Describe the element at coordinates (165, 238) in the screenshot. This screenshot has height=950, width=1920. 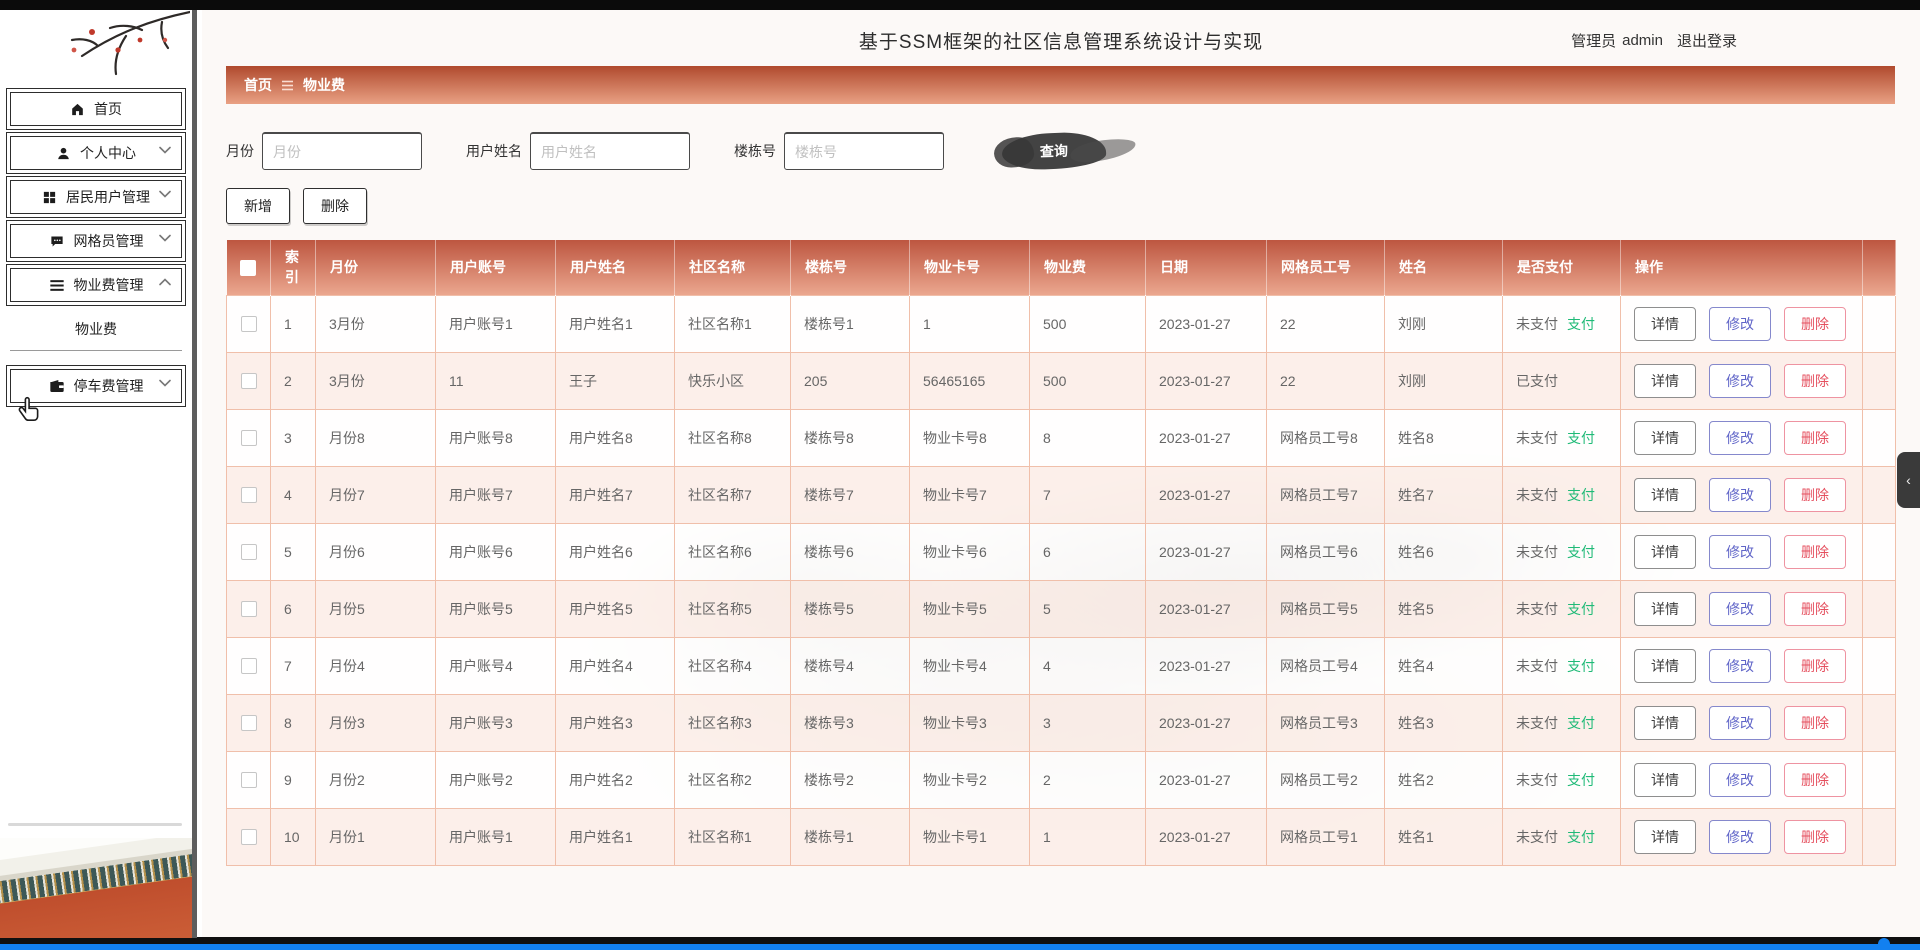
I see `chevron-down-icon` at that location.